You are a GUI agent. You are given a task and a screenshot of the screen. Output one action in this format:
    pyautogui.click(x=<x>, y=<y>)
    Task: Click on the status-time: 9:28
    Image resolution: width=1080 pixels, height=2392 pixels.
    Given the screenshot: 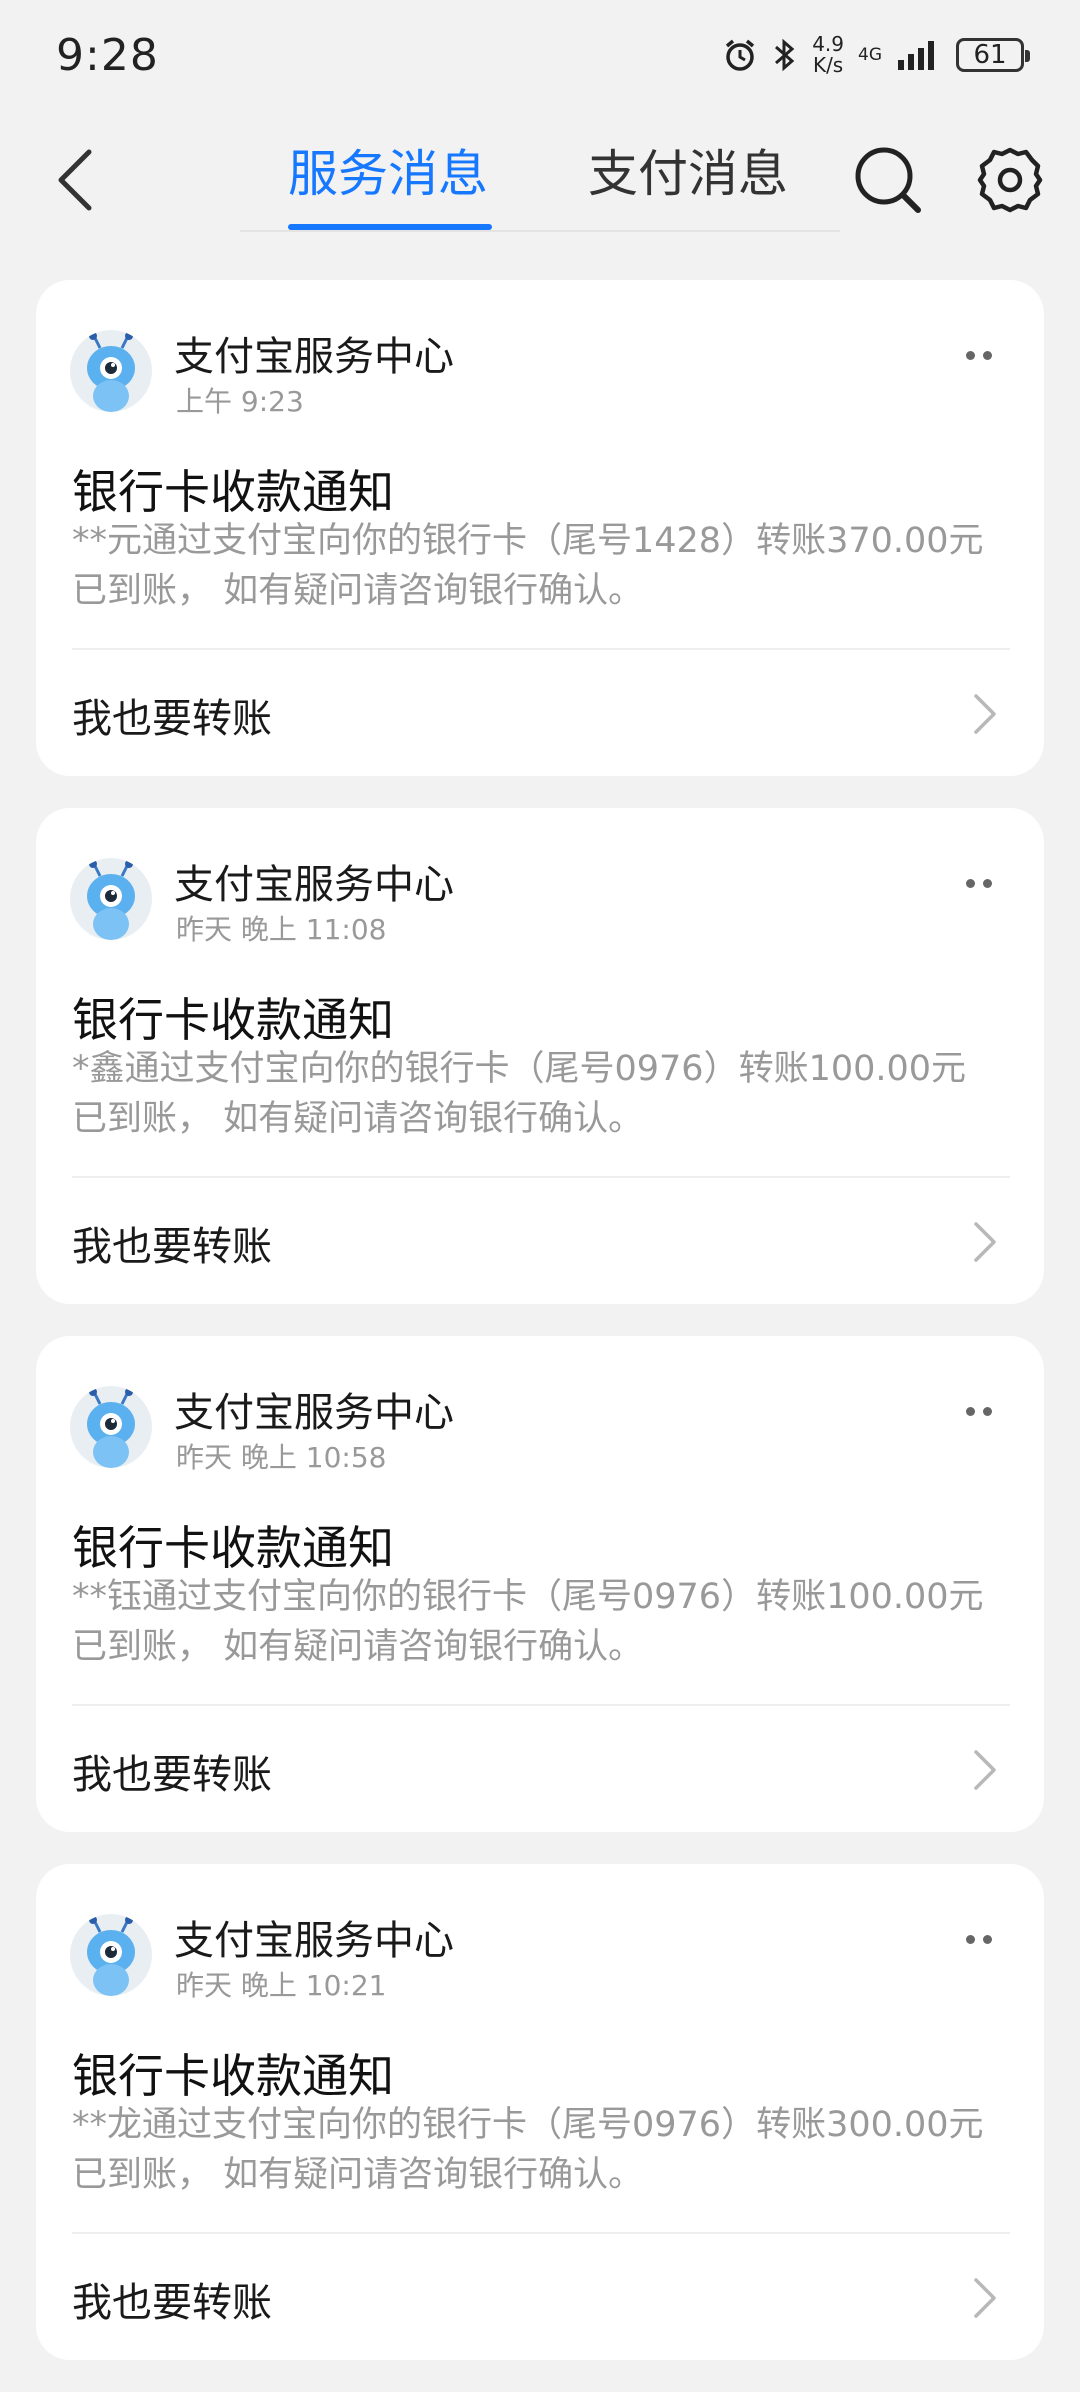 What is the action you would take?
    pyautogui.click(x=107, y=55)
    